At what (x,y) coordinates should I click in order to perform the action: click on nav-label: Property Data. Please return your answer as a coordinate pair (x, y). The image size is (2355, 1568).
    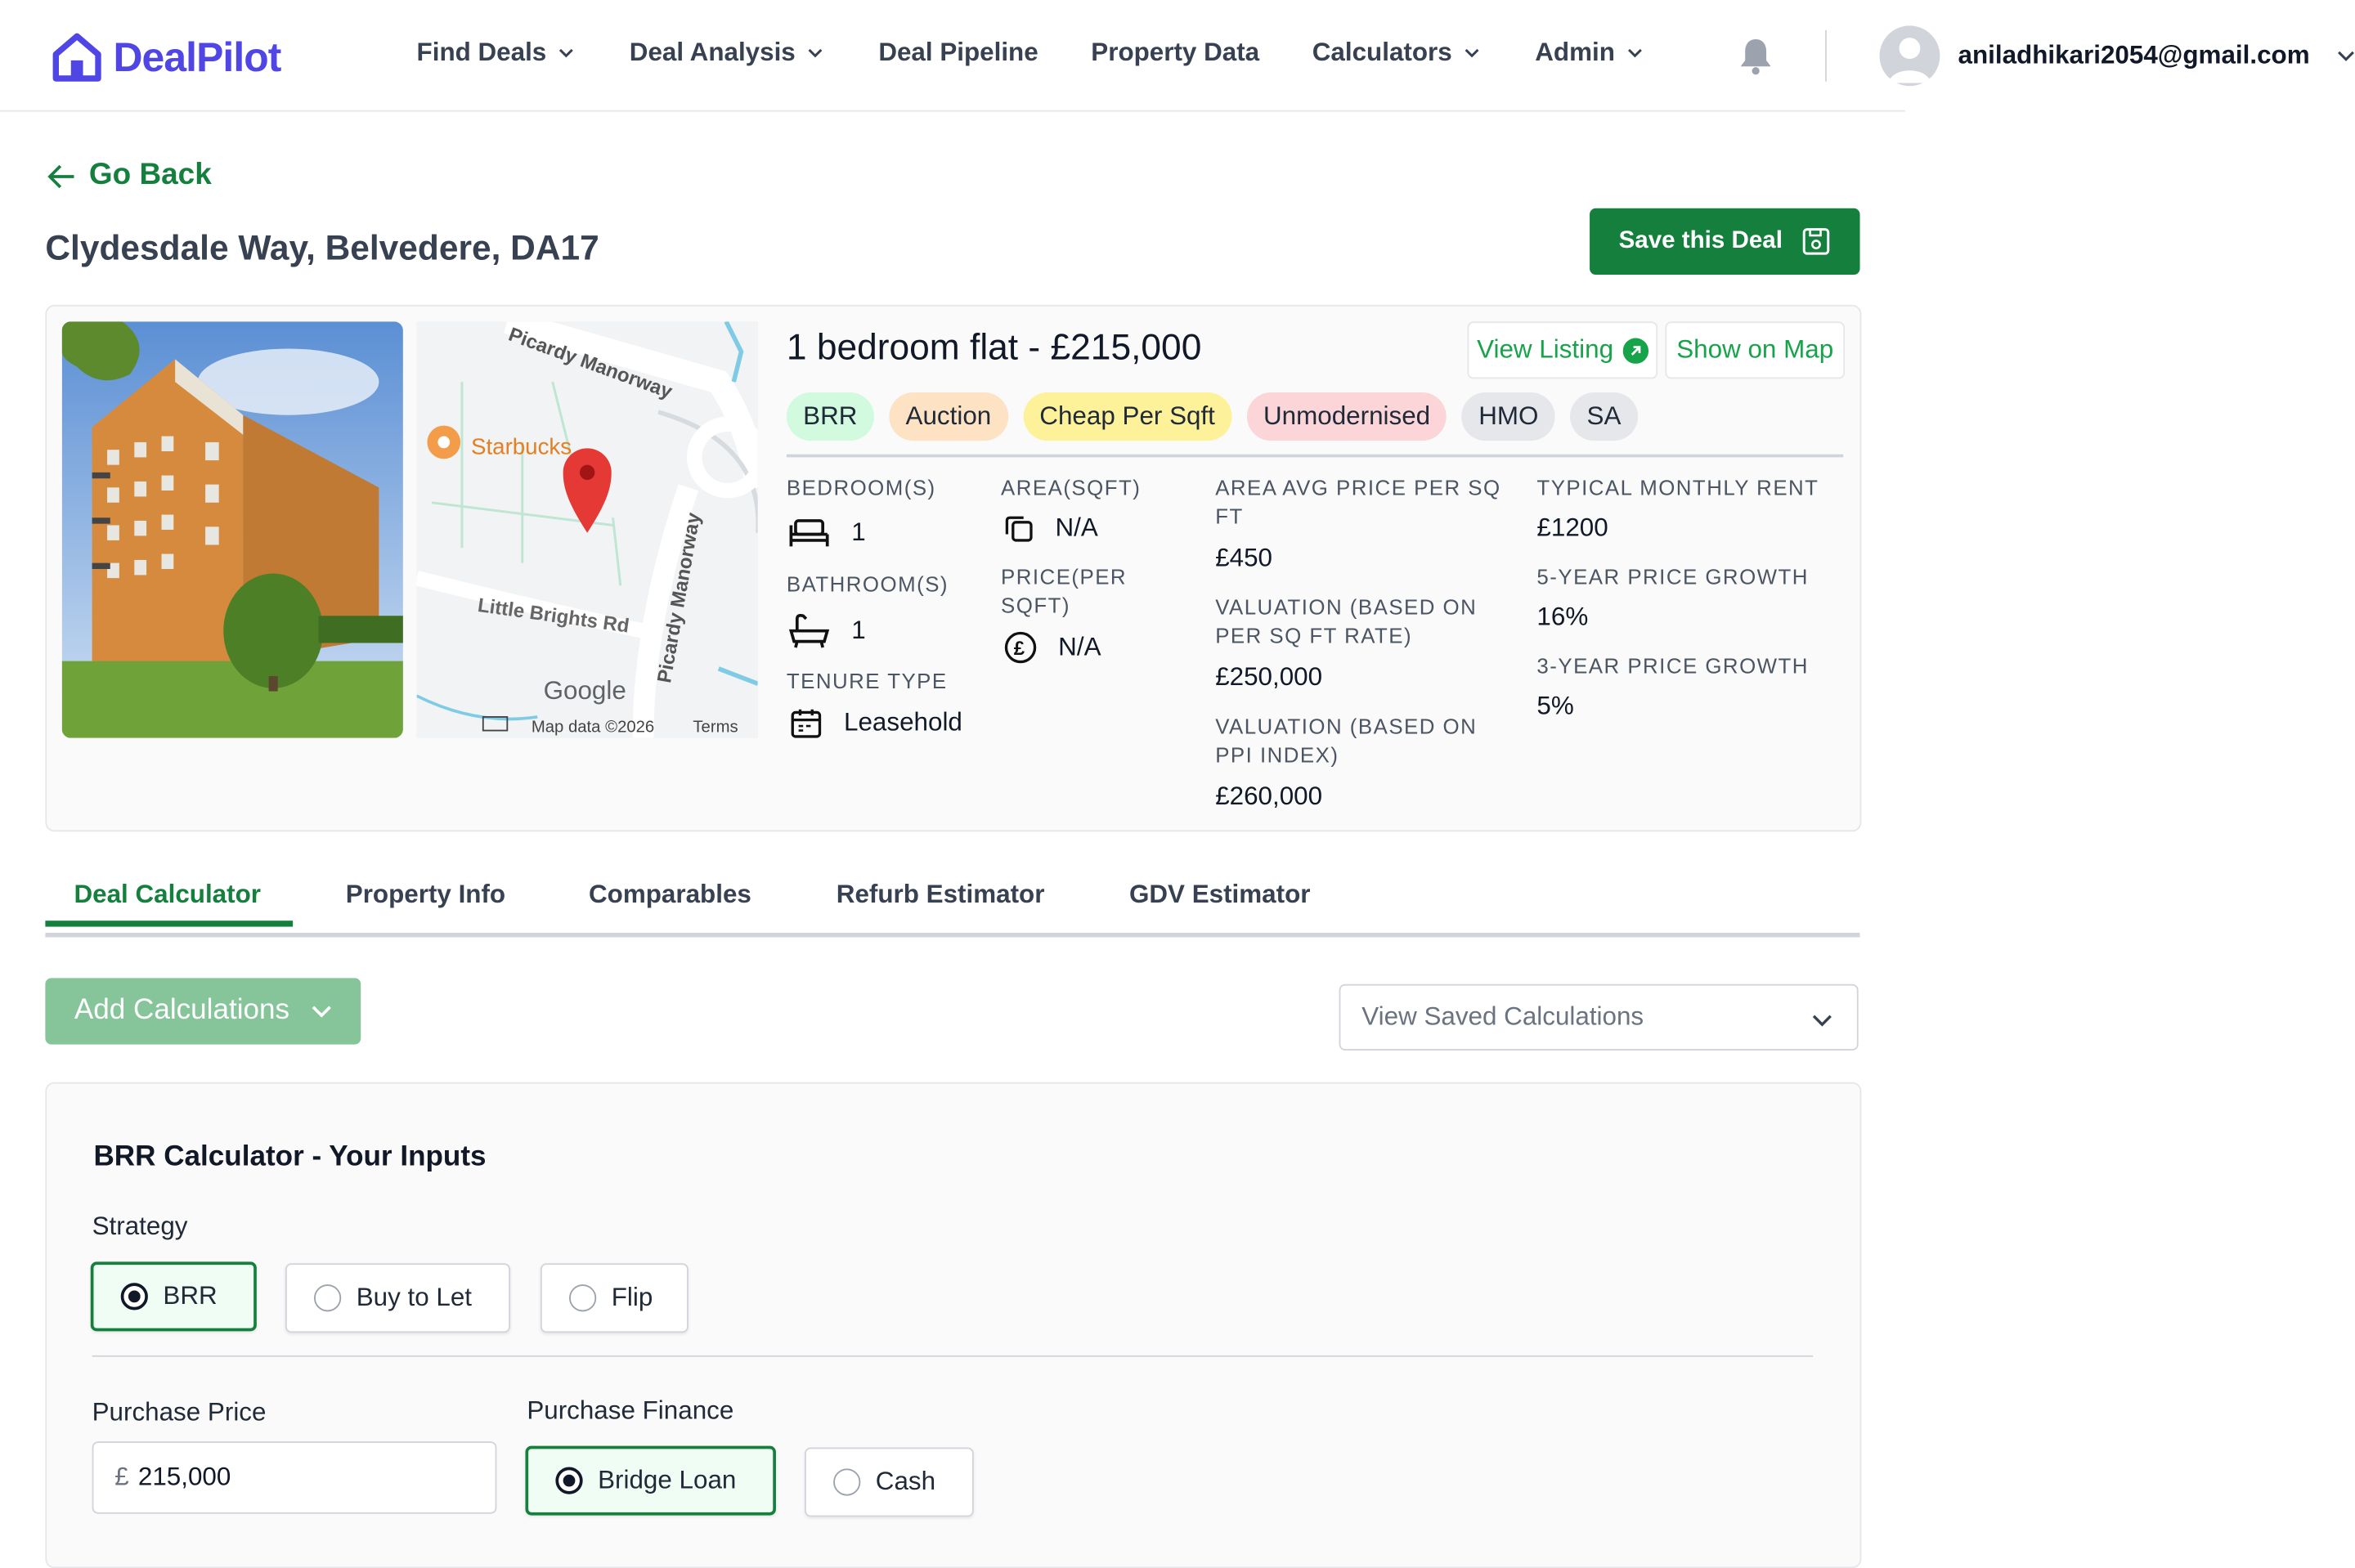
    Looking at the image, I should click on (1175, 52).